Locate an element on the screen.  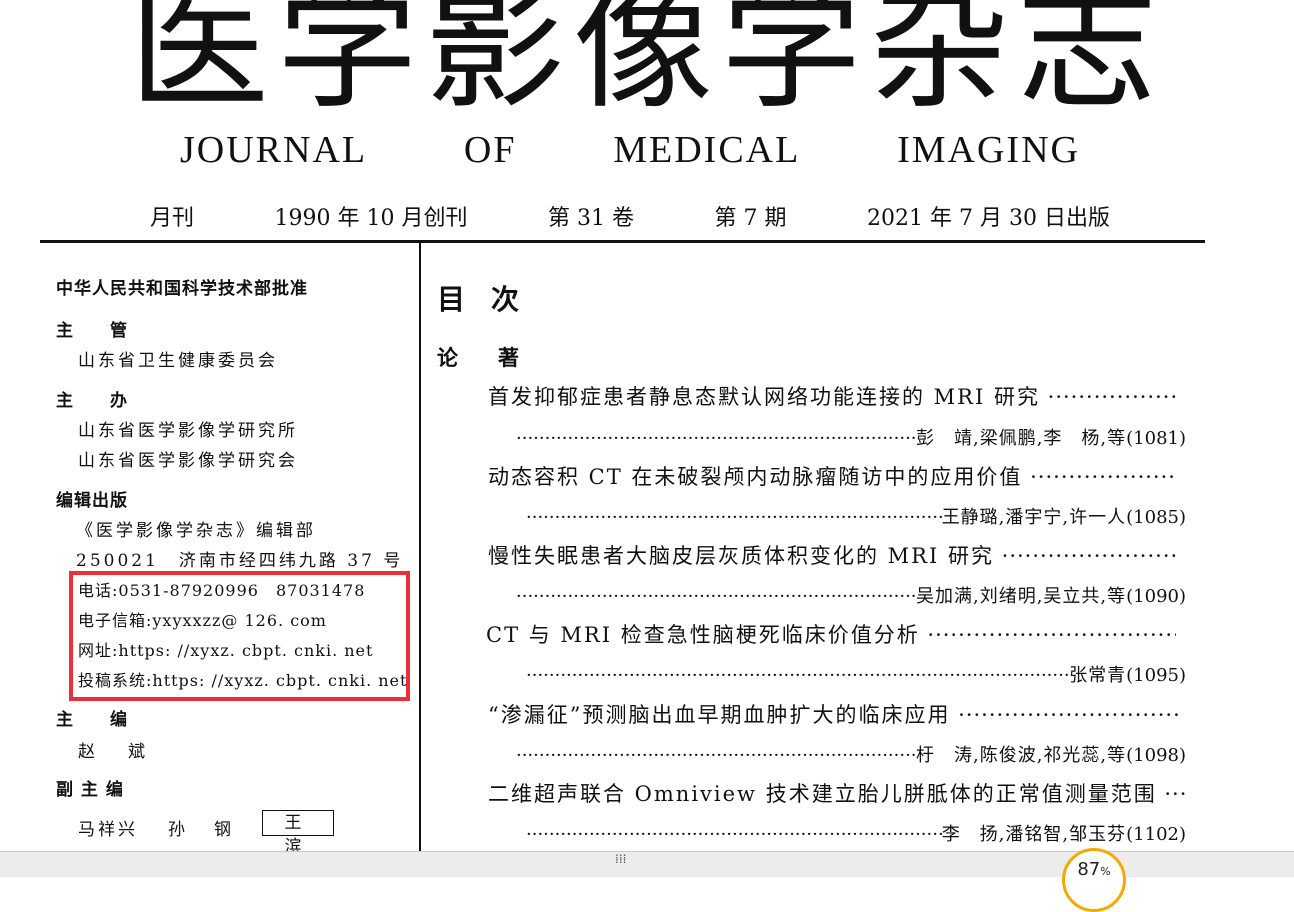
editor-name: 赵 斌 is located at coordinates (115, 752).